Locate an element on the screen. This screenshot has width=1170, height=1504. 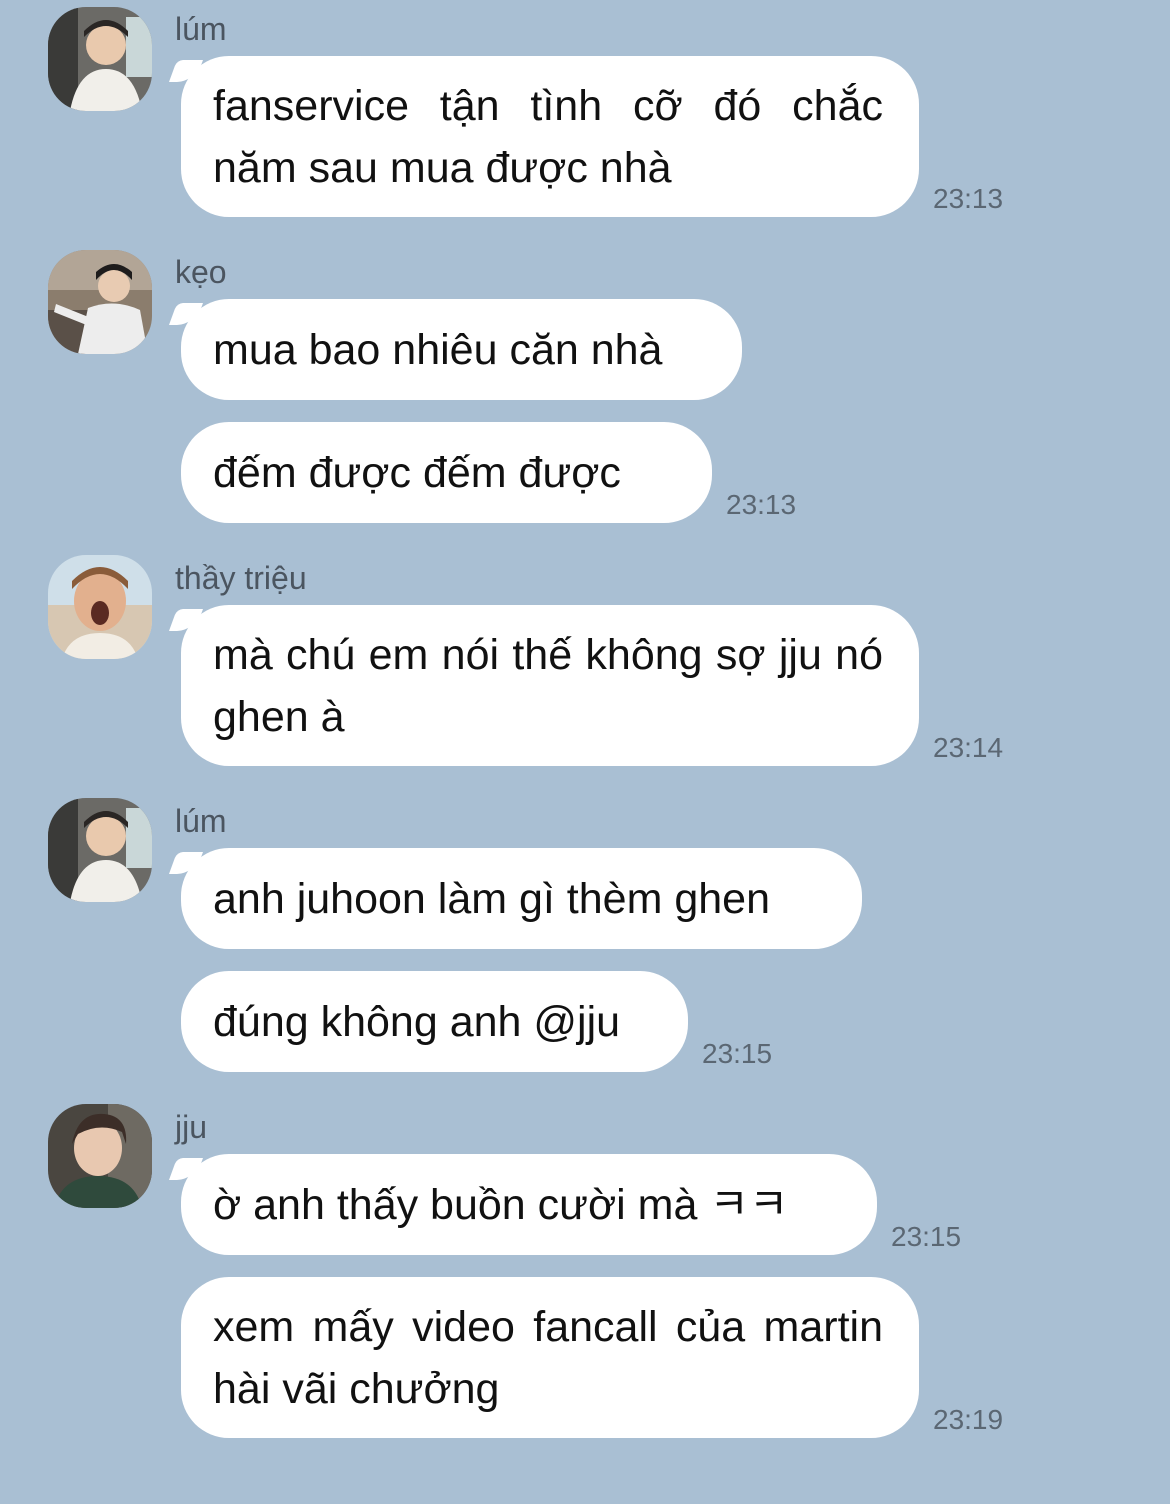
message-bubble: đúng không anh @jju is located at coordinates (434, 1021).